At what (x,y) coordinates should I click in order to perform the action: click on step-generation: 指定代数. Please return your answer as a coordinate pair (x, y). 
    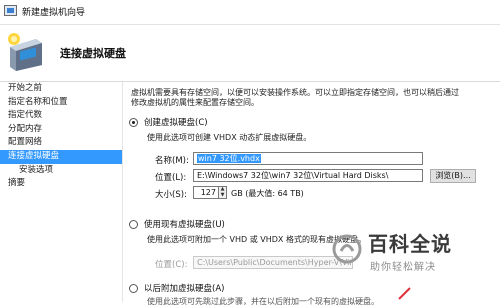
    Looking at the image, I should click on (61, 116).